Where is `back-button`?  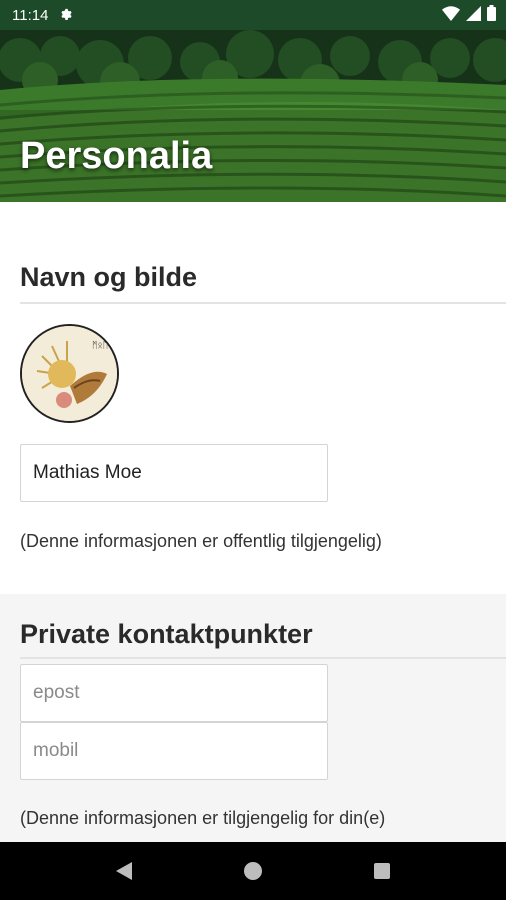 back-button is located at coordinates (124, 871).